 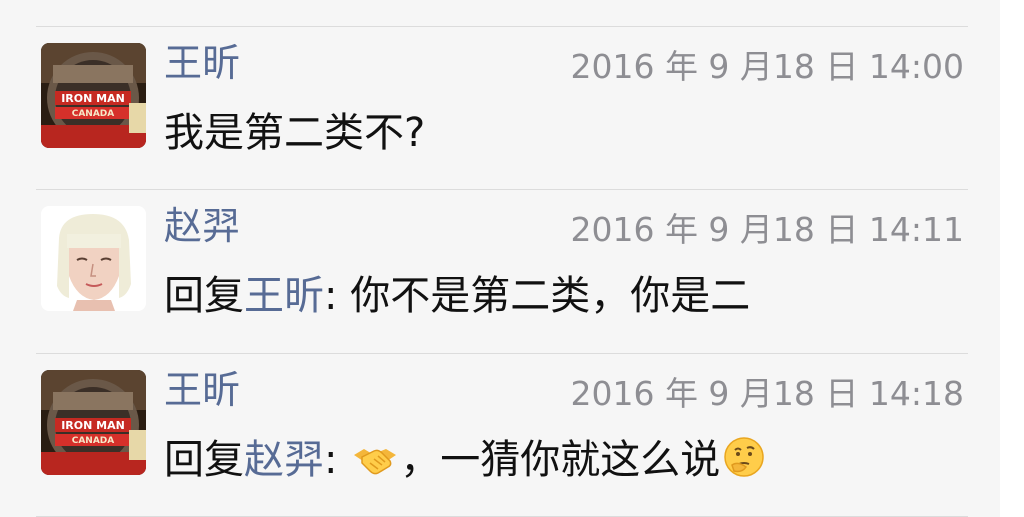 I want to click on avatar, so click(x=93, y=258).